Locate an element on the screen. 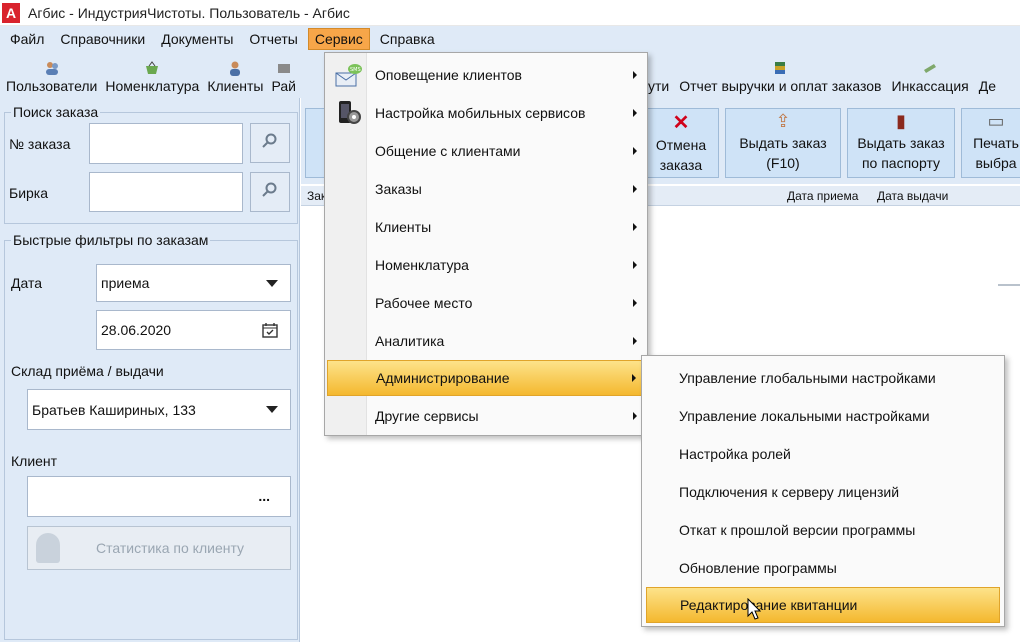 This screenshot has height=642, width=1020. menu-item-label: Общение с клиентами is located at coordinates (448, 151).